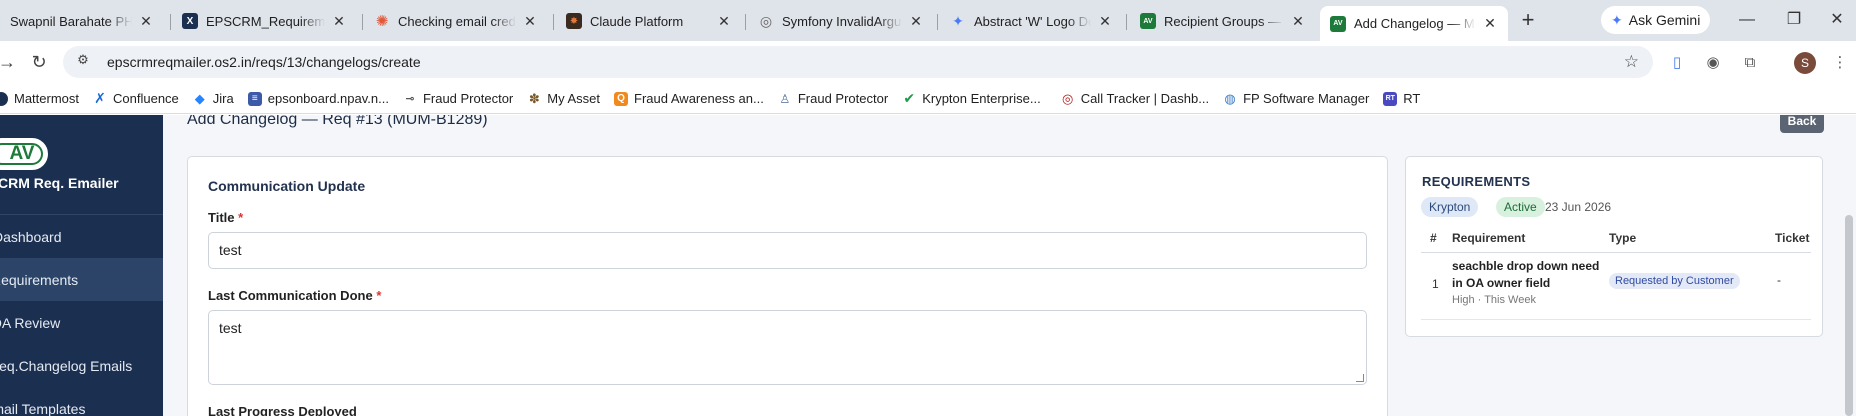 The image size is (1856, 416). Describe the element at coordinates (78, 236) in the screenshot. I see `sidebar-item-dashboard: Dashboard` at that location.